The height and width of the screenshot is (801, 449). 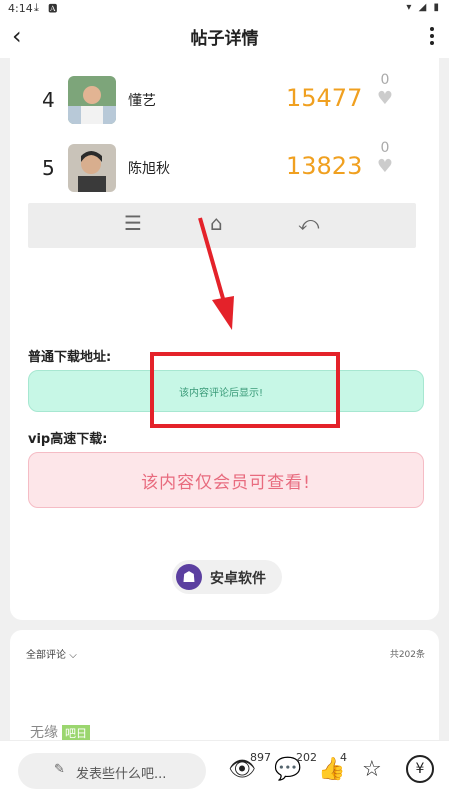 I want to click on android-icon: ☗, so click(x=189, y=577).